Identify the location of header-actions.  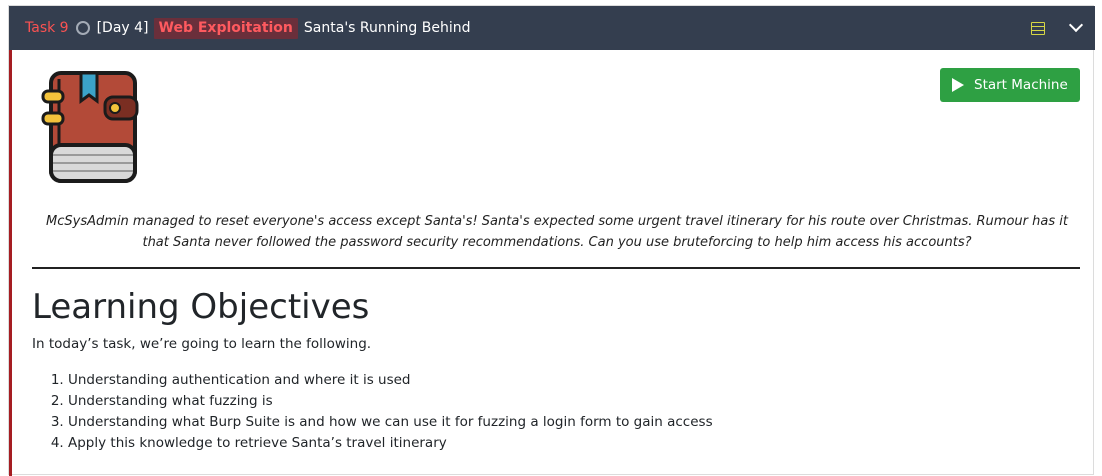
(1057, 28).